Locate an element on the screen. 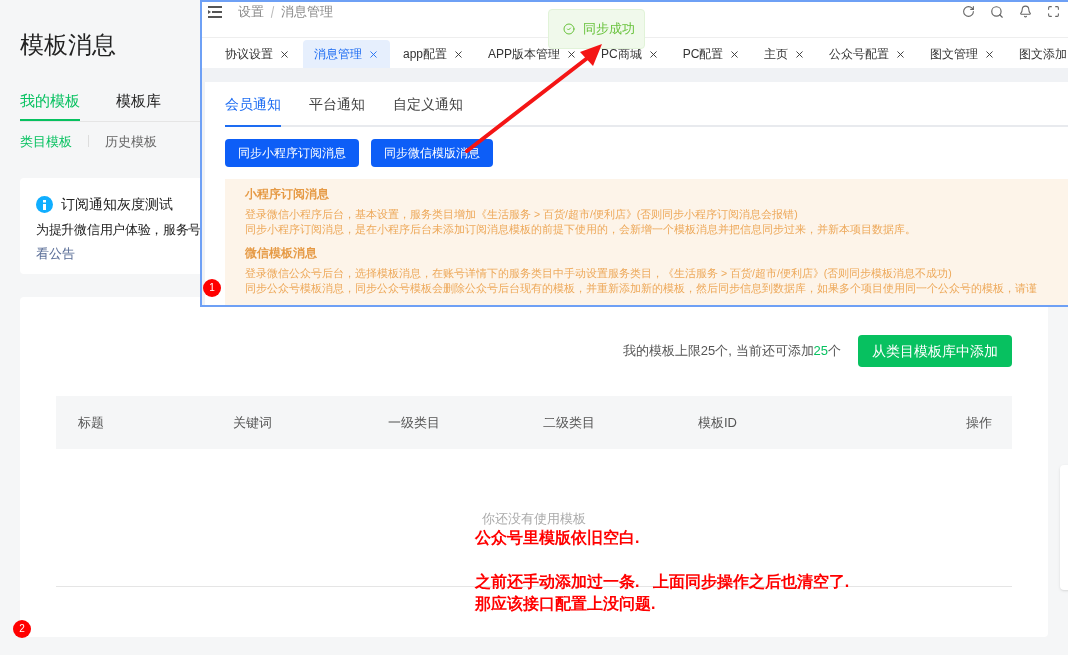 This screenshot has height=655, width=1068. page-tab: 公众号配置 is located at coordinates (868, 54).